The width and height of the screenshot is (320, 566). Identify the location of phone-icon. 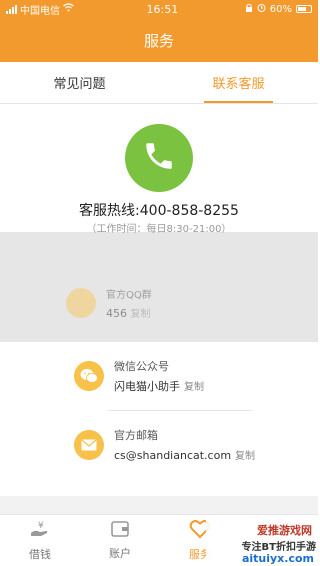
(159, 158).